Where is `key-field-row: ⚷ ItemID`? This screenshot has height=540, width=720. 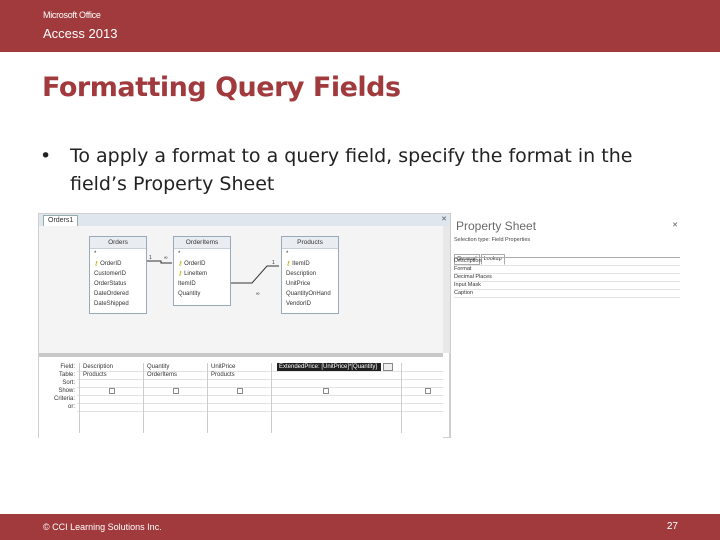 key-field-row: ⚷ ItemID is located at coordinates (310, 264).